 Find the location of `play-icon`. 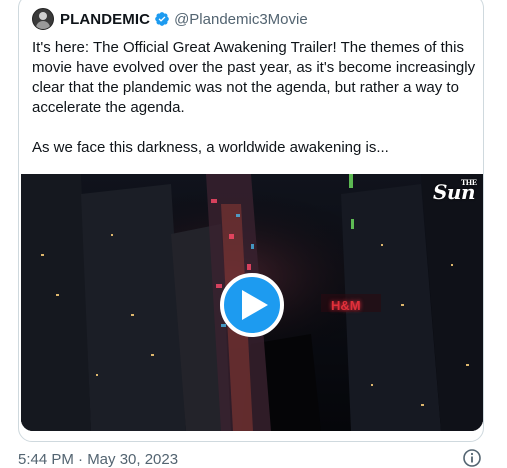

play-icon is located at coordinates (254, 305).